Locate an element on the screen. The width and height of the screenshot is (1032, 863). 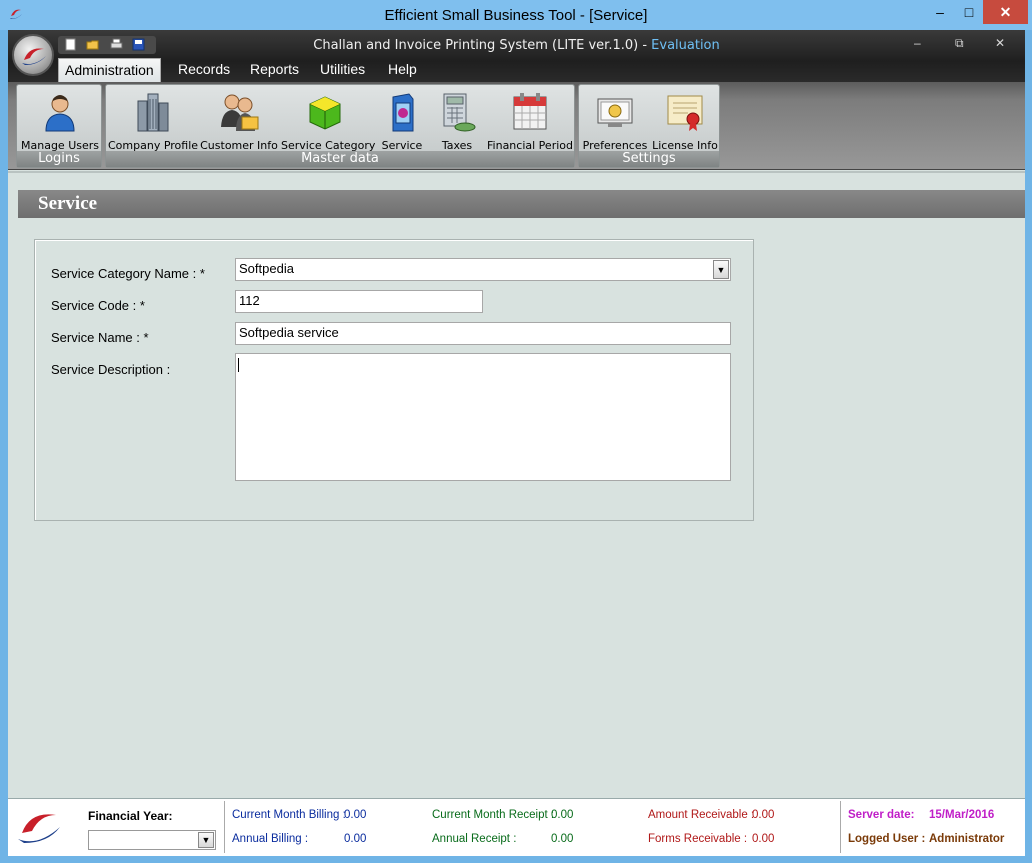
service-name-field-label: Service Name : * is located at coordinates (100, 337).